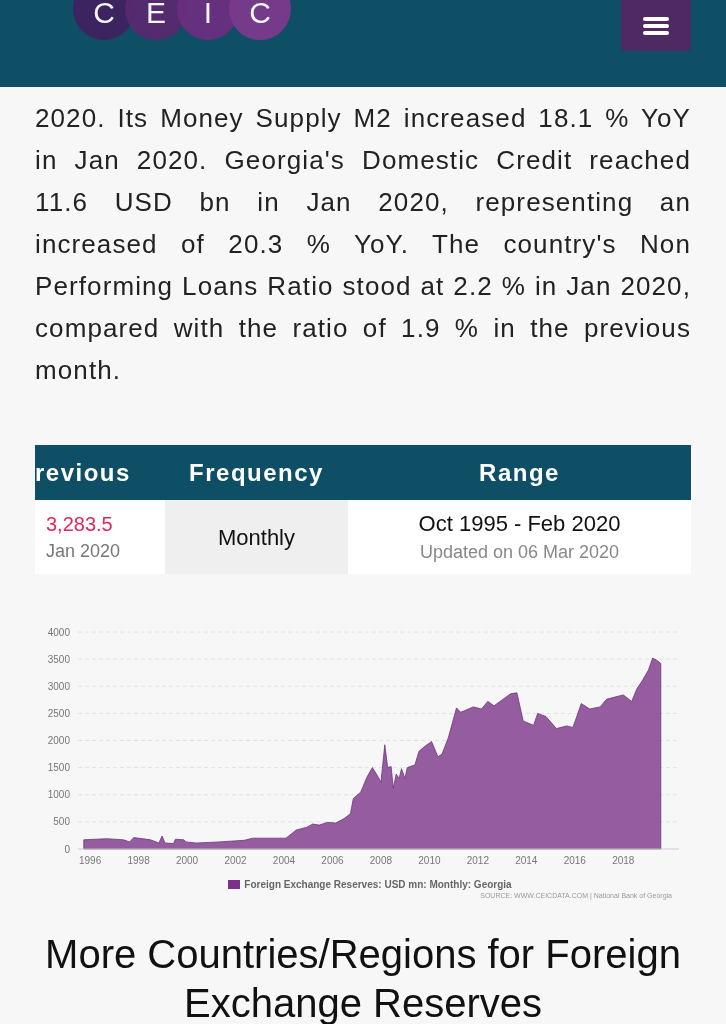 Image resolution: width=726 pixels, height=1024 pixels. Describe the element at coordinates (83, 472) in the screenshot. I see `column-header: revious` at that location.